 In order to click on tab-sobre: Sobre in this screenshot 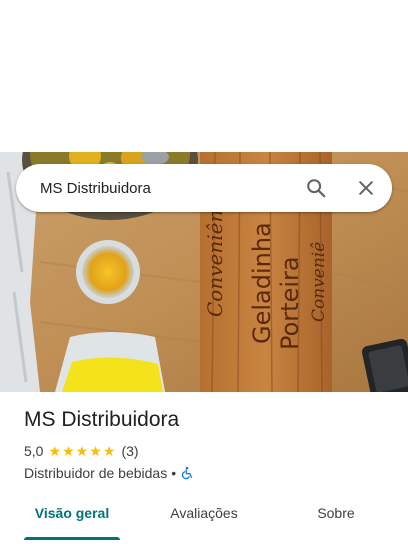, I will do `click(336, 519)`.